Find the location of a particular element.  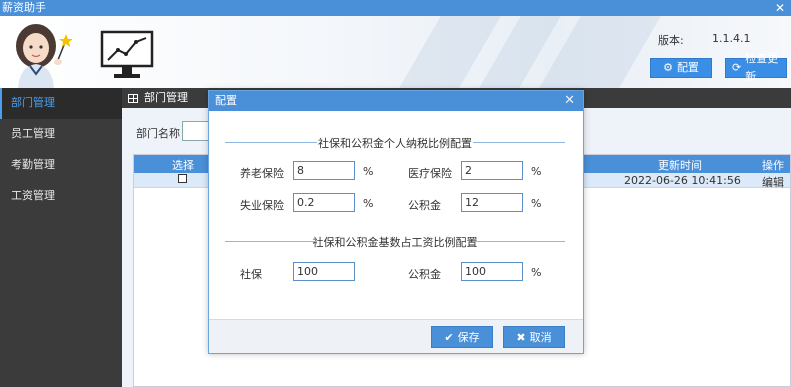

sidebar: 部门管理 员工管理 考勤管理 工资管理 is located at coordinates (61, 237).